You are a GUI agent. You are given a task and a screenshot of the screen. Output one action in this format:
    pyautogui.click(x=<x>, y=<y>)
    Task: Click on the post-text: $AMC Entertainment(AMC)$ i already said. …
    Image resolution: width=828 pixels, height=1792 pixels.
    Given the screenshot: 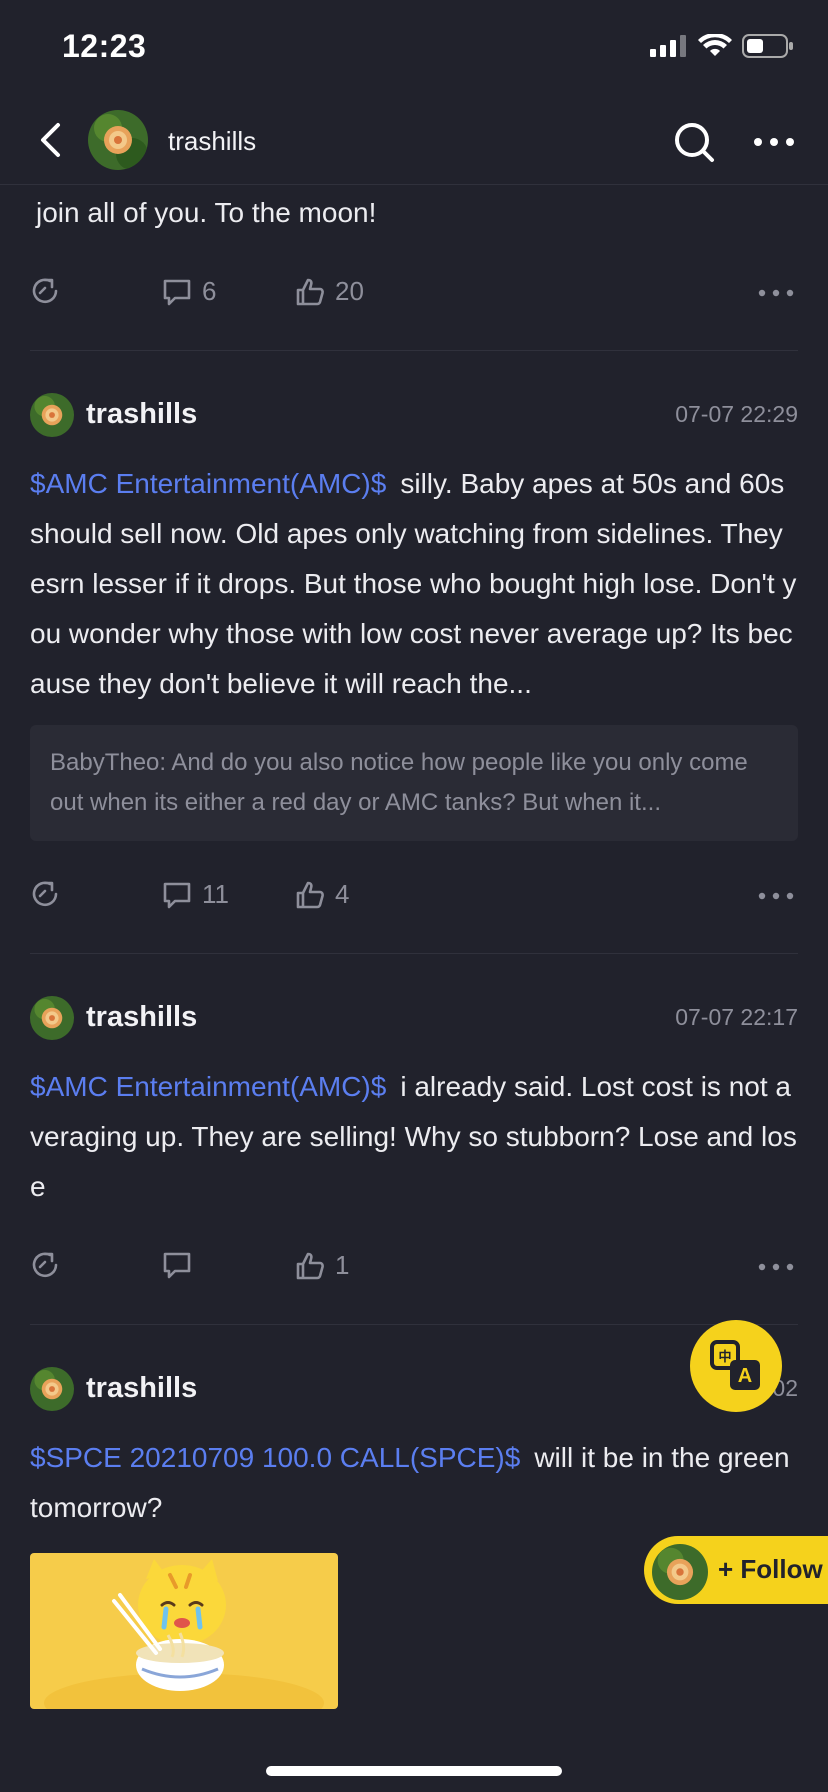 What is the action you would take?
    pyautogui.click(x=414, y=1137)
    